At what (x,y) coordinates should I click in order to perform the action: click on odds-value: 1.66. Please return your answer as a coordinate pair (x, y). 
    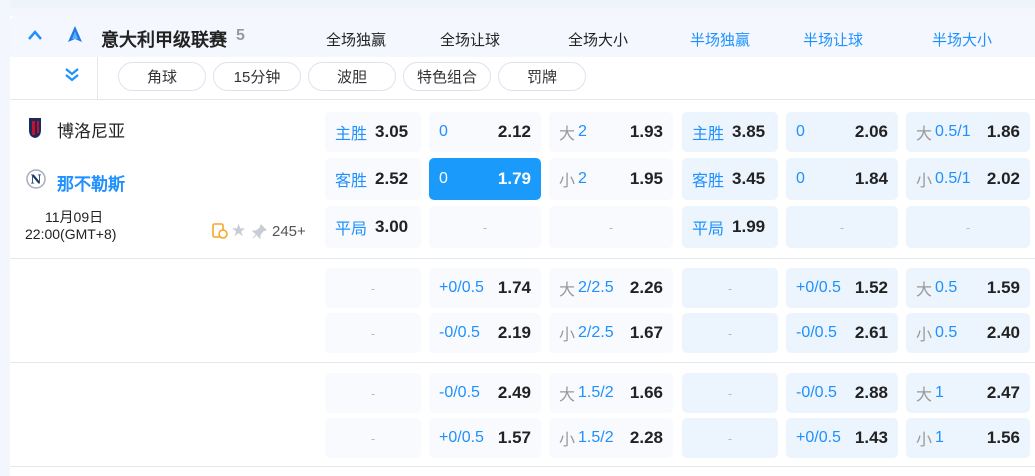
    Looking at the image, I should click on (646, 392).